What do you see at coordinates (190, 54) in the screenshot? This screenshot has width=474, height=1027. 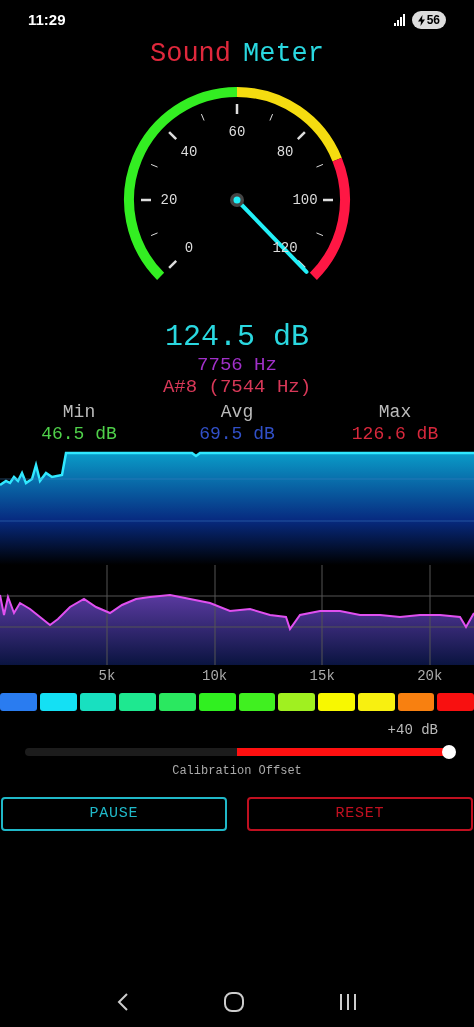 I see `app-title: Sound` at bounding box center [190, 54].